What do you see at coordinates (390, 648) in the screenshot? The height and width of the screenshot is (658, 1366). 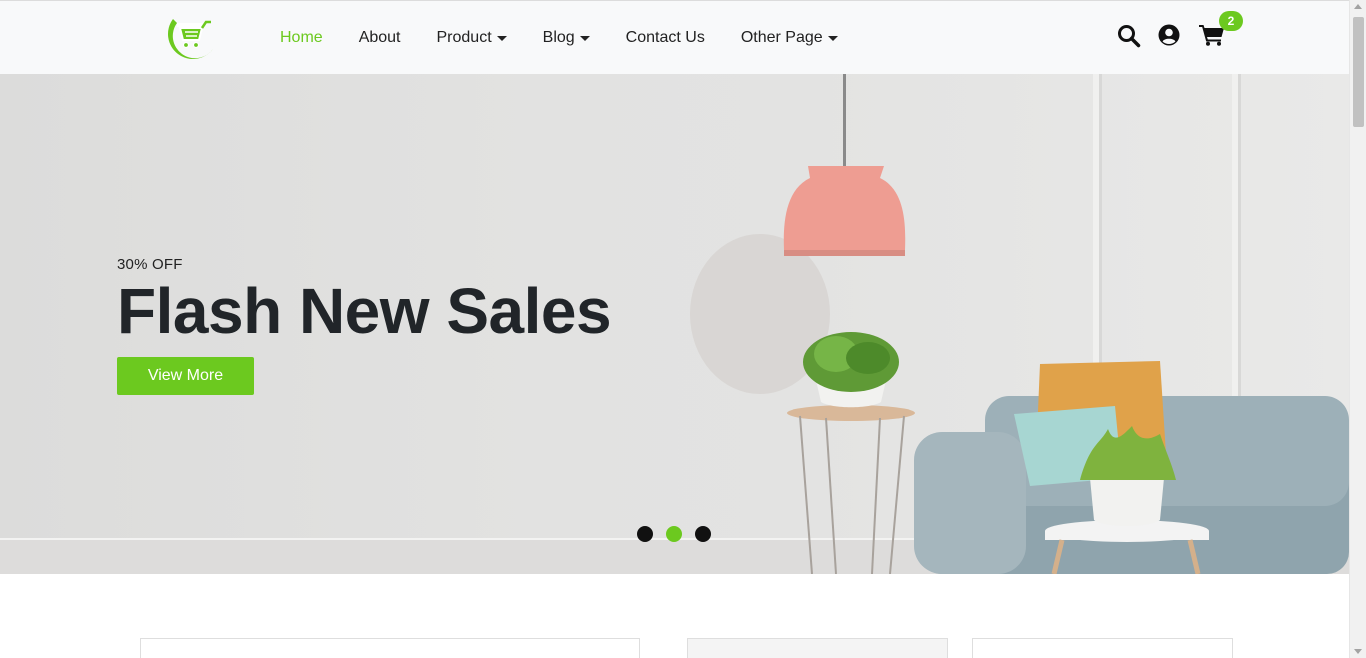 I see `promo-card-large` at bounding box center [390, 648].